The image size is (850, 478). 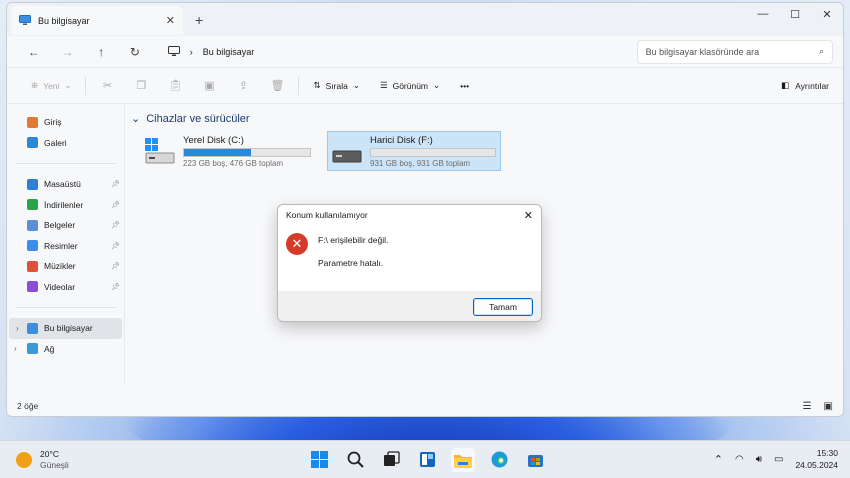 What do you see at coordinates (35, 85) in the screenshot?
I see `plus-circle-icon: ⊕` at bounding box center [35, 85].